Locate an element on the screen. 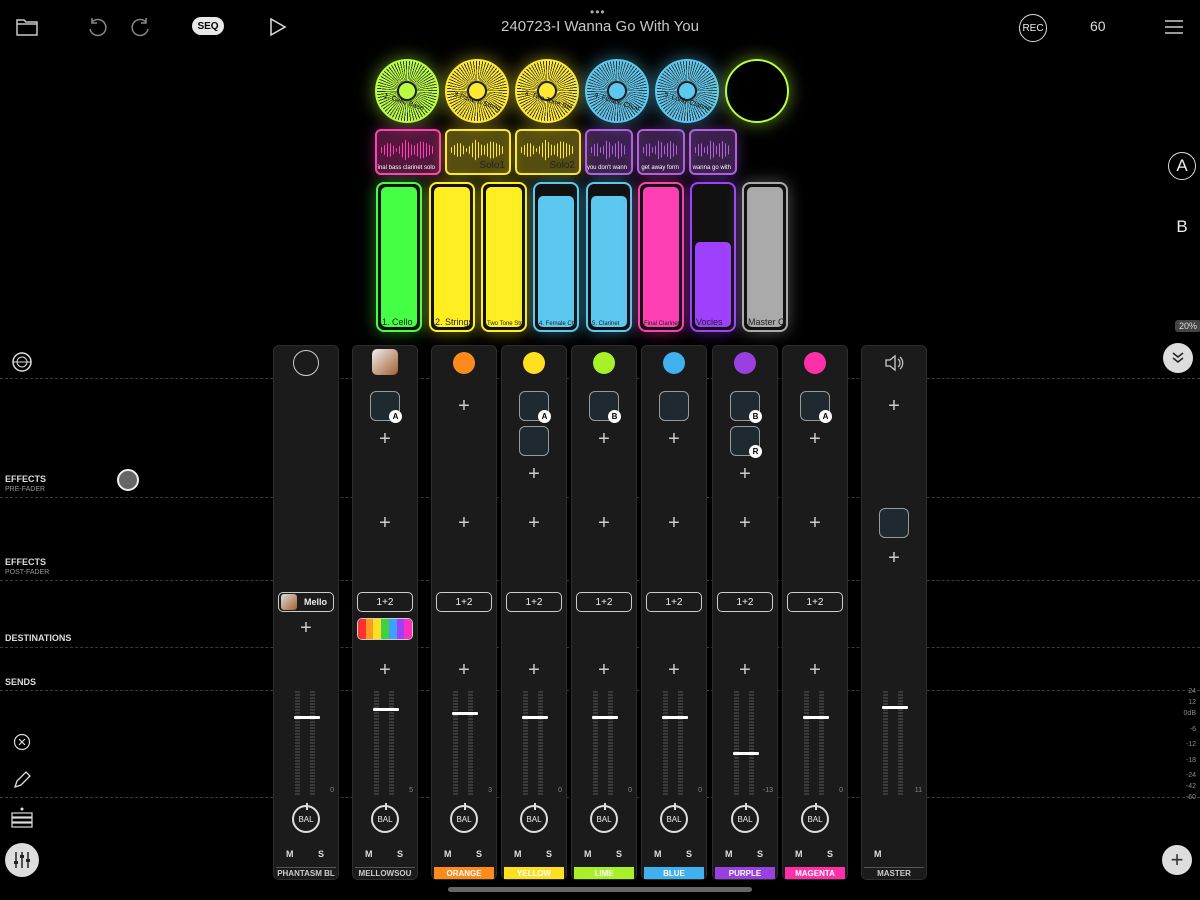  volume-pad: Master Out is located at coordinates (765, 257).